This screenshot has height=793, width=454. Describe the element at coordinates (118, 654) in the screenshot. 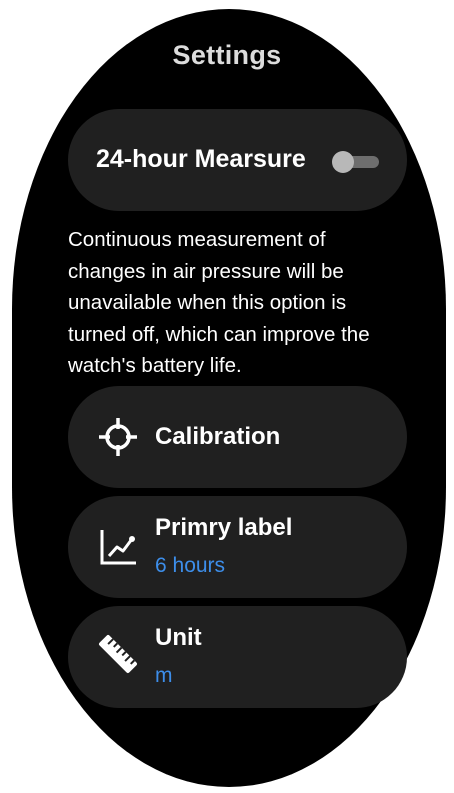

I see `ruler-icon` at that location.